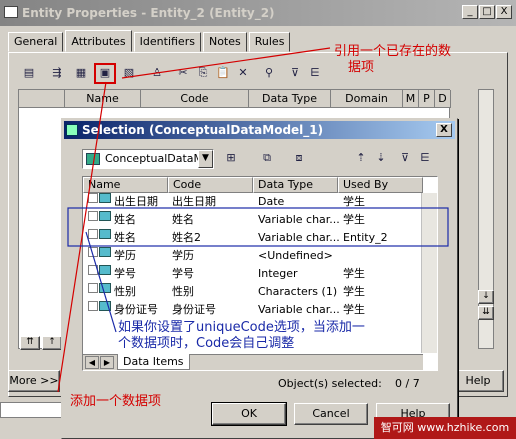  What do you see at coordinates (129, 73) in the screenshot?
I see `add-data-item-icon: ▧` at bounding box center [129, 73].